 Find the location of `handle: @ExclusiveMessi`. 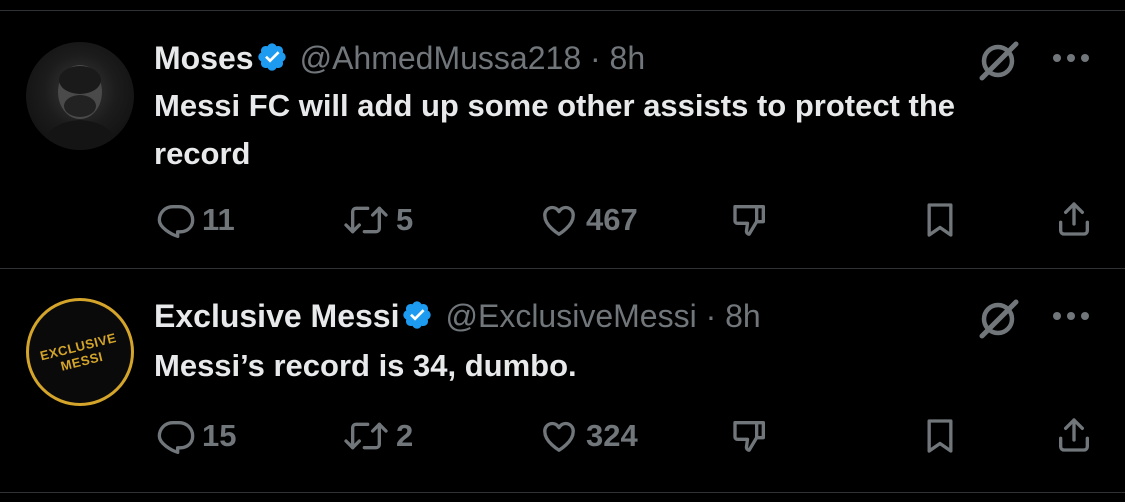

handle: @ExclusiveMessi is located at coordinates (570, 316).